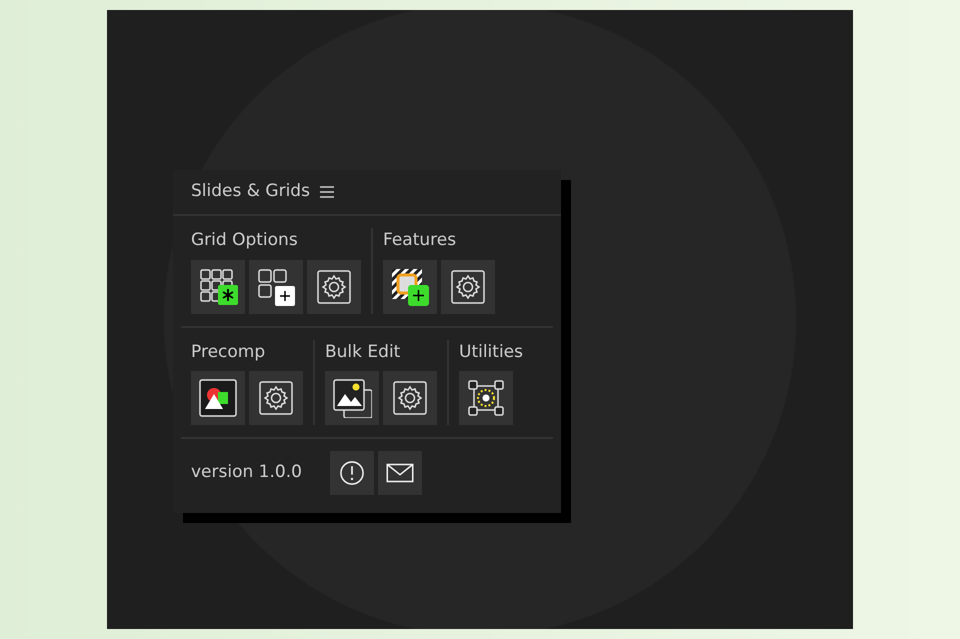 Image resolution: width=960 pixels, height=639 pixels. What do you see at coordinates (420, 240) in the screenshot?
I see `section-label: Features` at bounding box center [420, 240].